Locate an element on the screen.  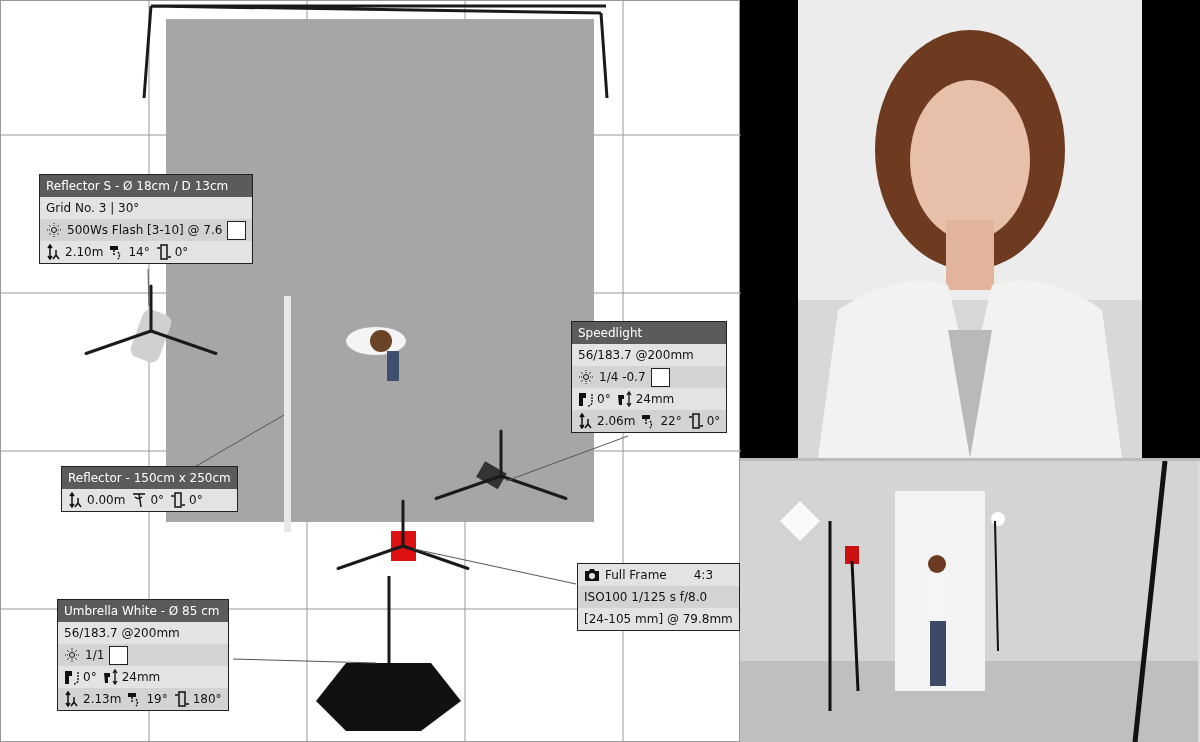
panel-title: Speedlight is located at coordinates (649, 333).